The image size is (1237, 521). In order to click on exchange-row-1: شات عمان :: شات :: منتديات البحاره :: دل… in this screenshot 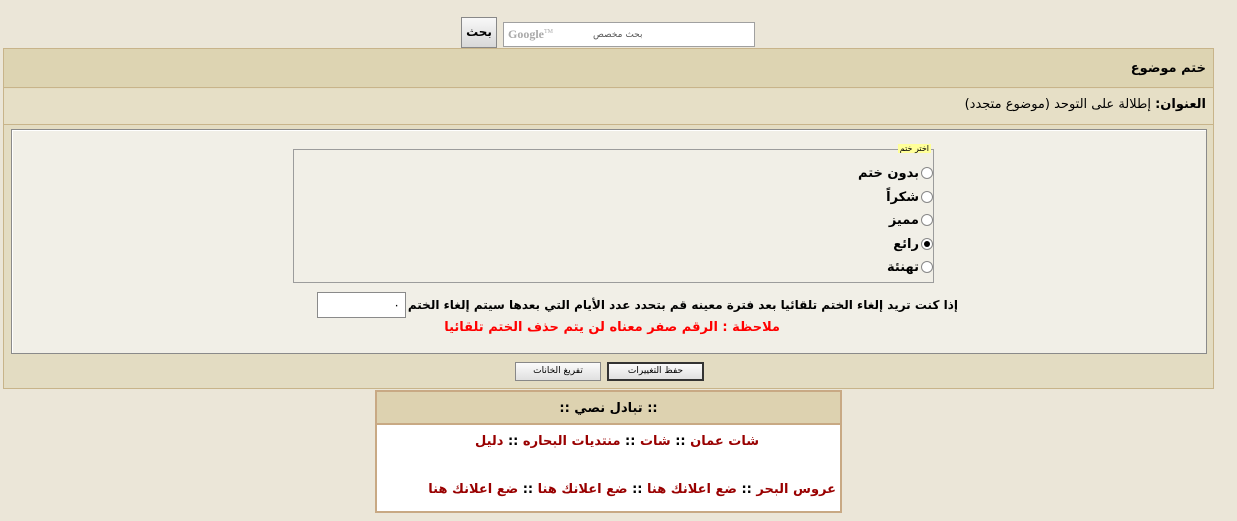, I will do `click(617, 441)`.